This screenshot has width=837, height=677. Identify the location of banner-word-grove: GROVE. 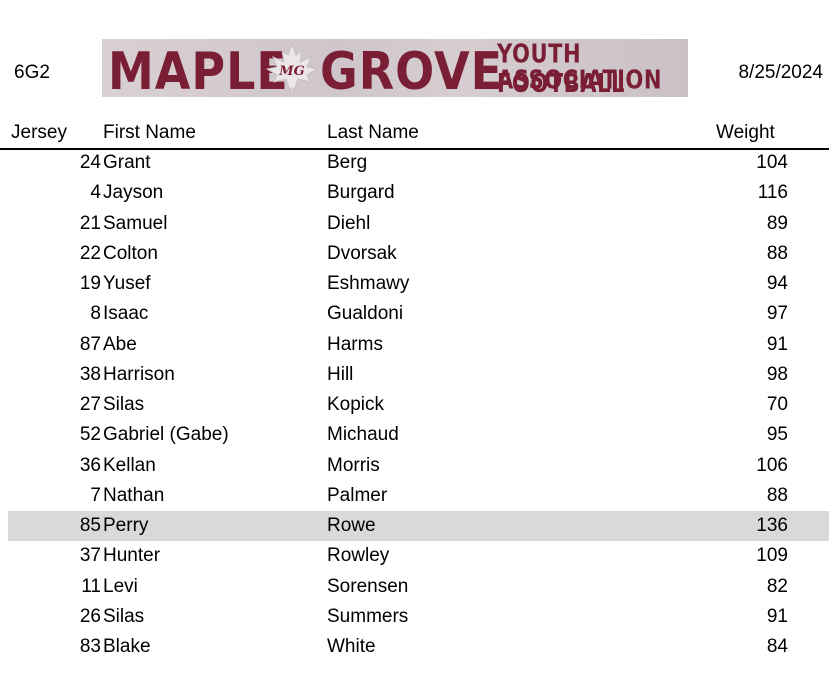
(412, 69).